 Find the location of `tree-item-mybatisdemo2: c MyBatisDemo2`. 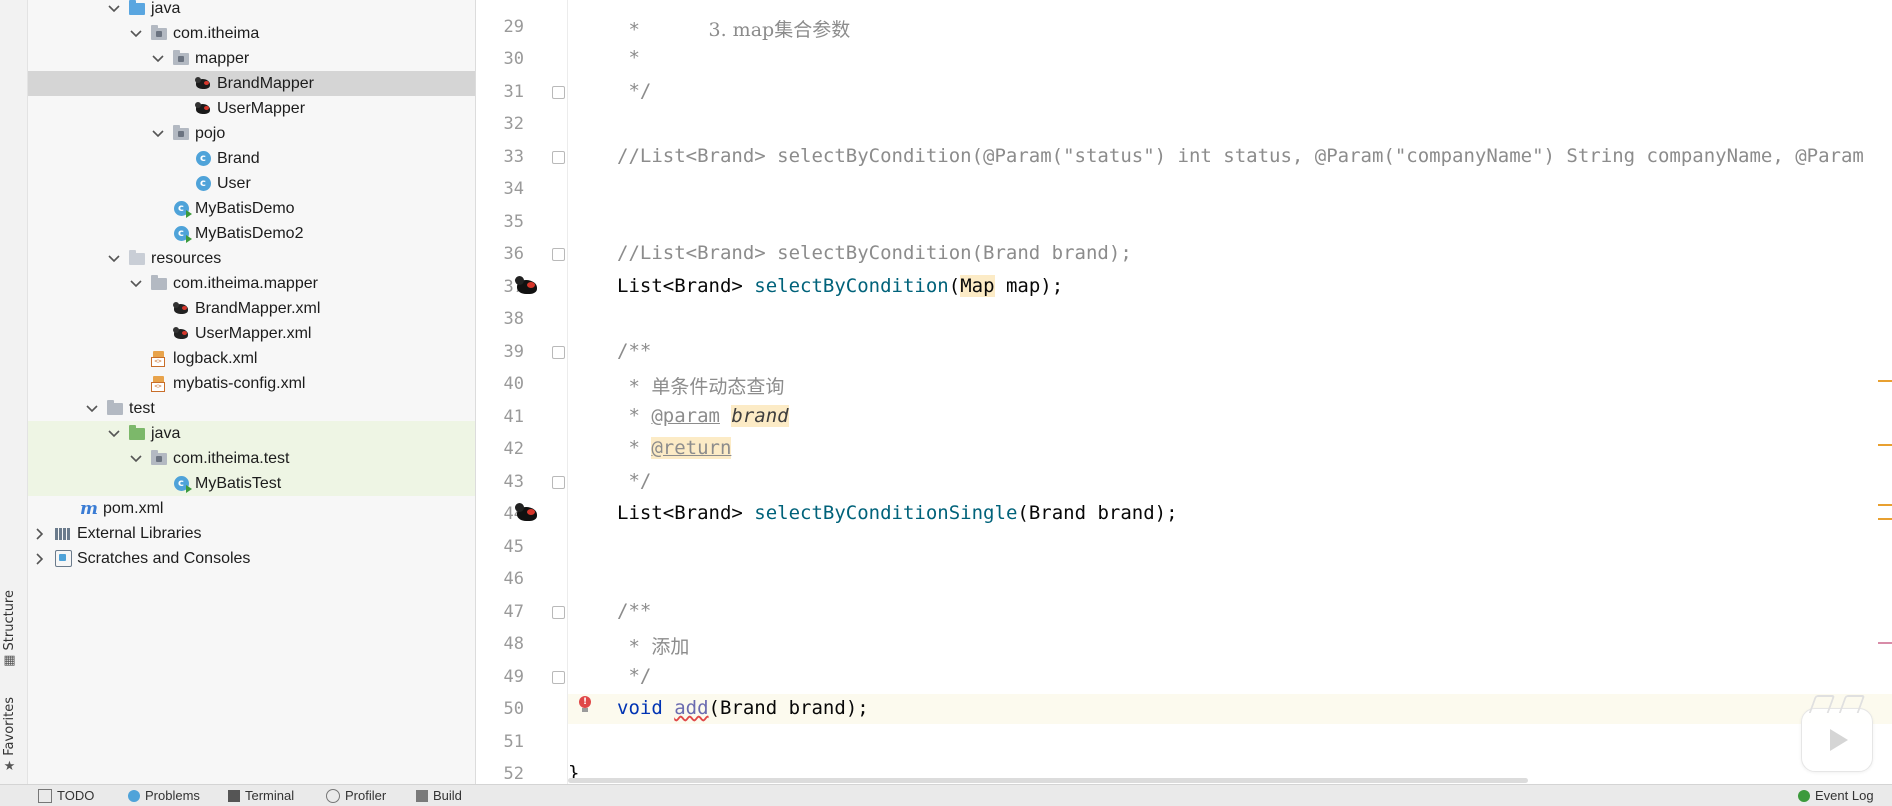

tree-item-mybatisdemo2: c MyBatisDemo2 is located at coordinates (251, 233).